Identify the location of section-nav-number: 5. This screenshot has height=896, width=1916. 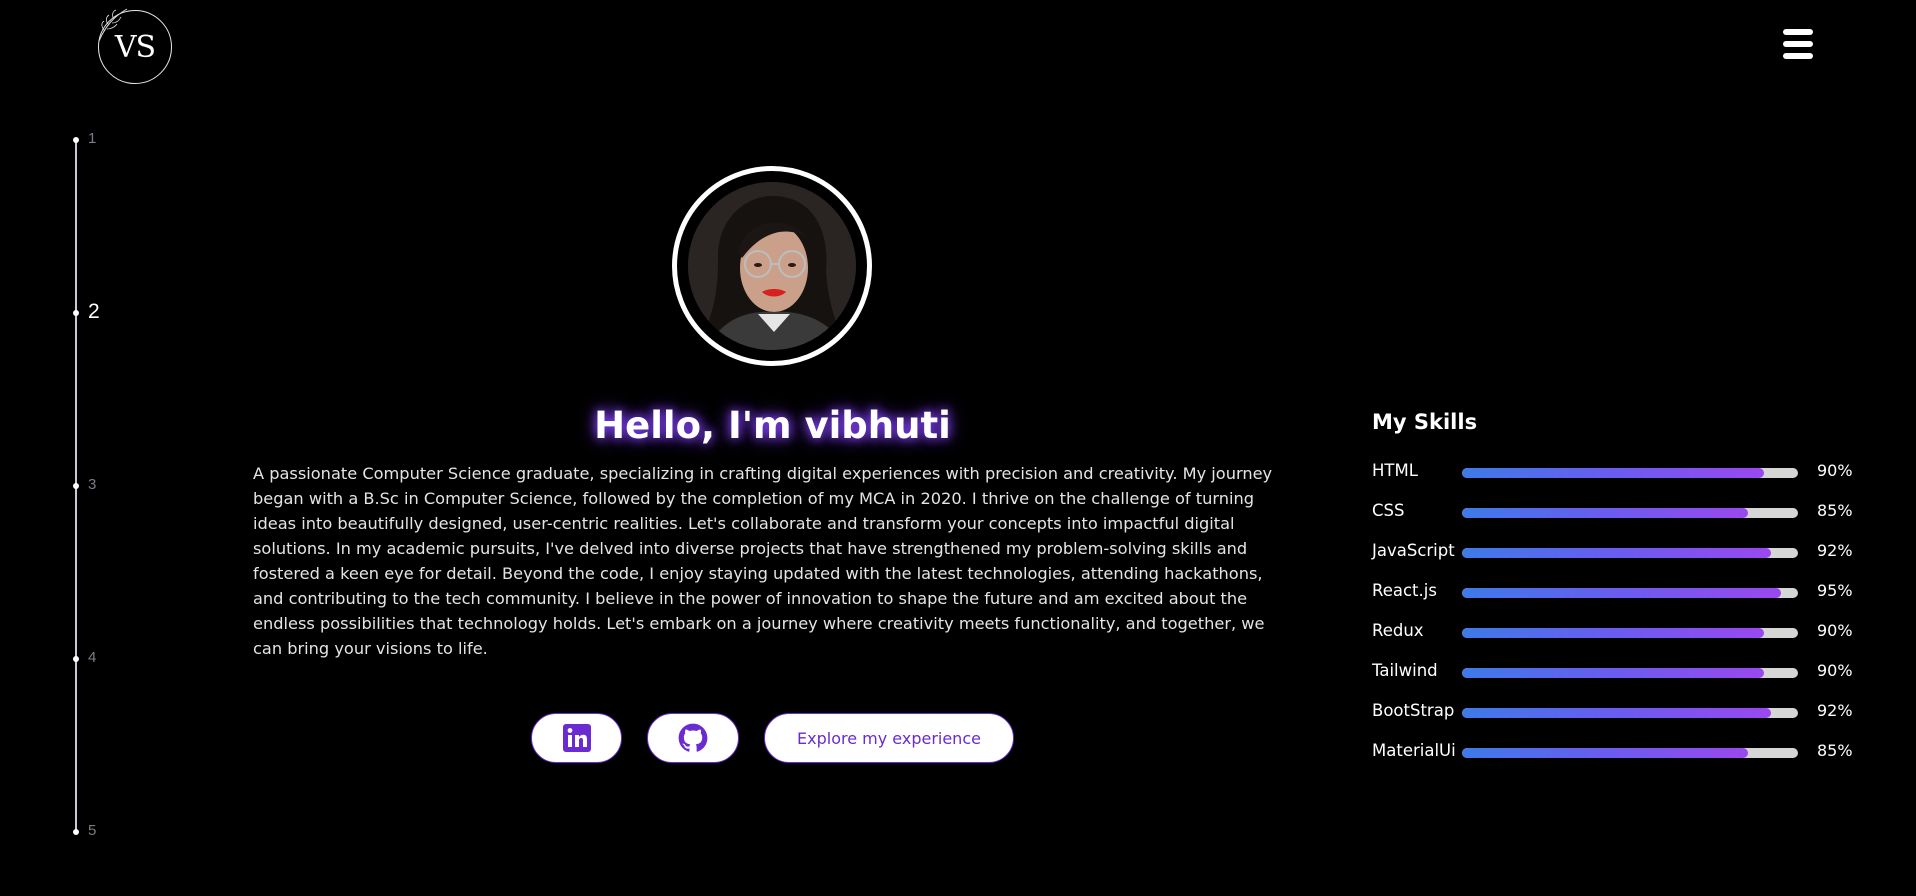
(92, 830).